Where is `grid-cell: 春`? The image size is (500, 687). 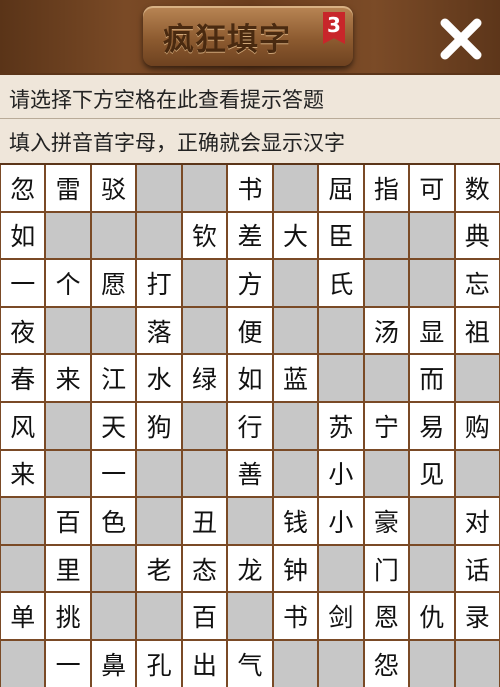 grid-cell: 春 is located at coordinates (23, 378).